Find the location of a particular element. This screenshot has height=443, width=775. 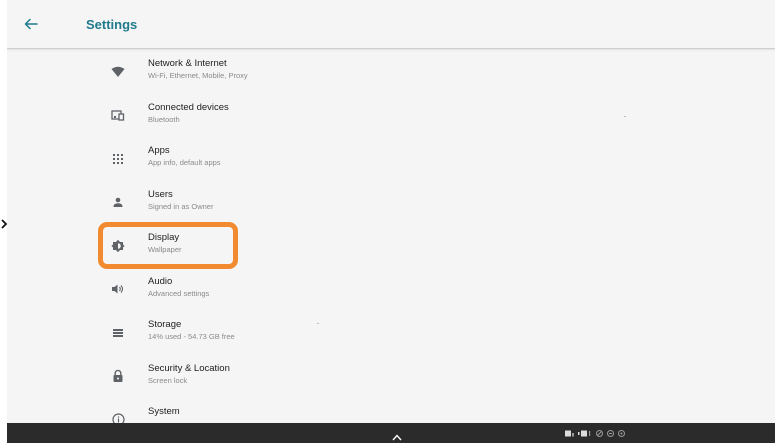

nav-up-button is located at coordinates (397, 434).